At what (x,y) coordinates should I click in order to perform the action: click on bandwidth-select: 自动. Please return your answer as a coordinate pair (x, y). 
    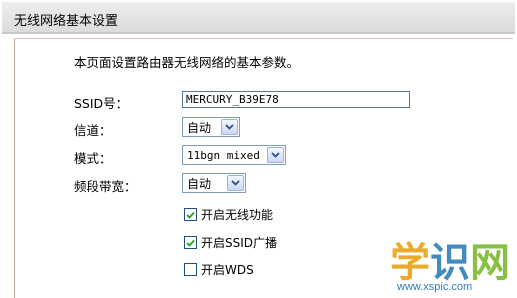
    Looking at the image, I should click on (214, 183).